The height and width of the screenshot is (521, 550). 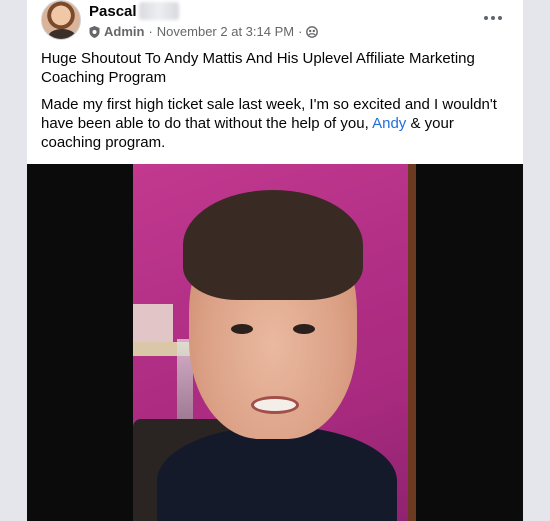 What do you see at coordinates (94, 31) in the screenshot?
I see `admin-shield-icon` at bounding box center [94, 31].